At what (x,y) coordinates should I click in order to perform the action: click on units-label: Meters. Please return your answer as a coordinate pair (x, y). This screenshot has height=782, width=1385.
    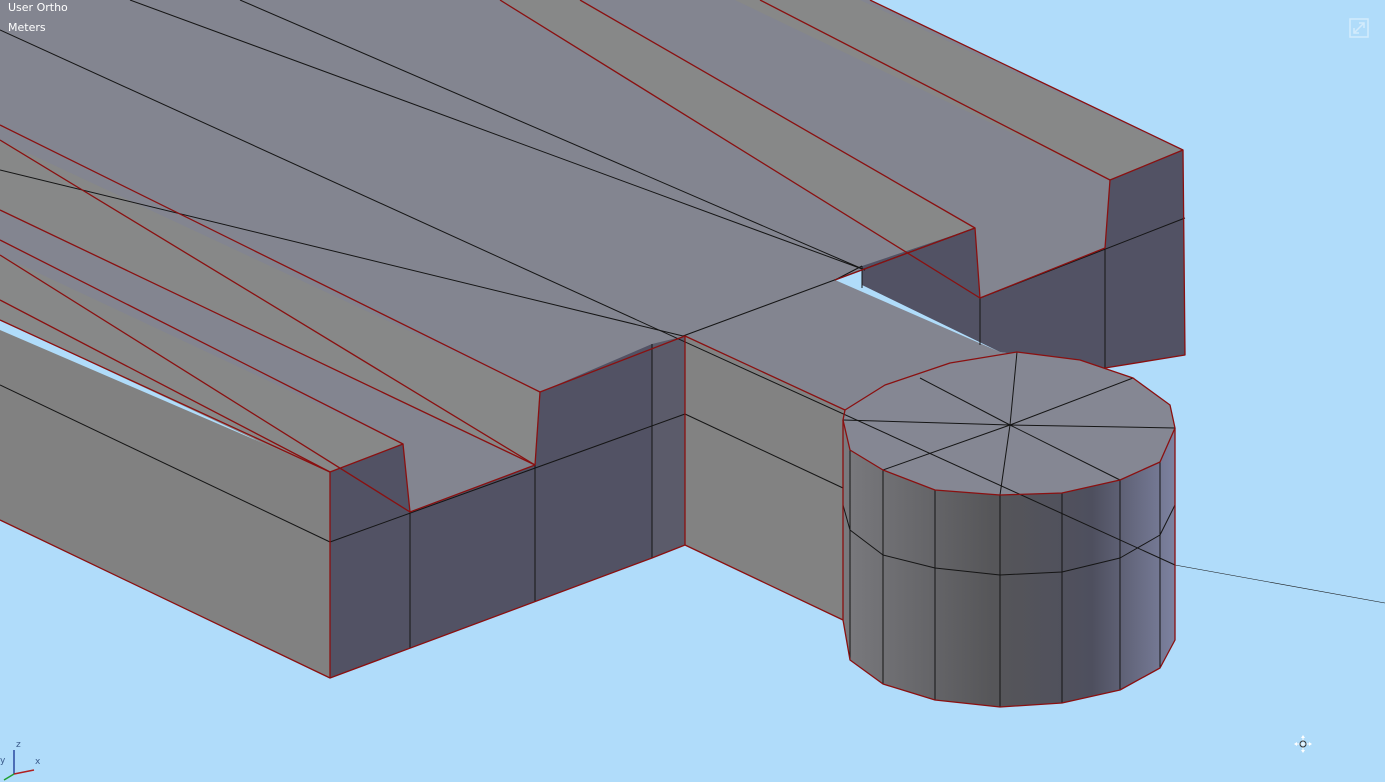
    Looking at the image, I should click on (27, 27).